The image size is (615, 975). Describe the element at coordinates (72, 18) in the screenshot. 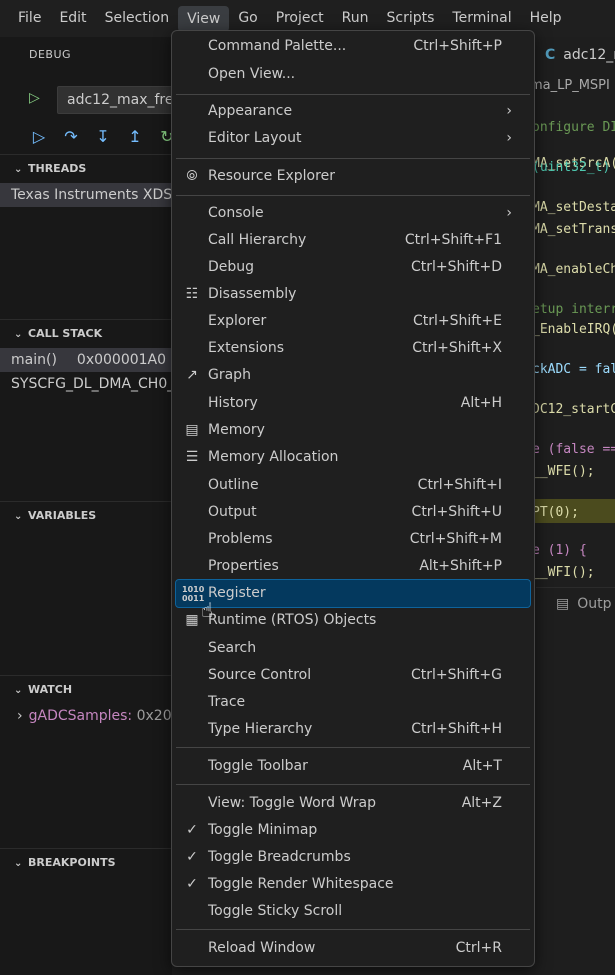

I see `menu-edit: Edit` at that location.